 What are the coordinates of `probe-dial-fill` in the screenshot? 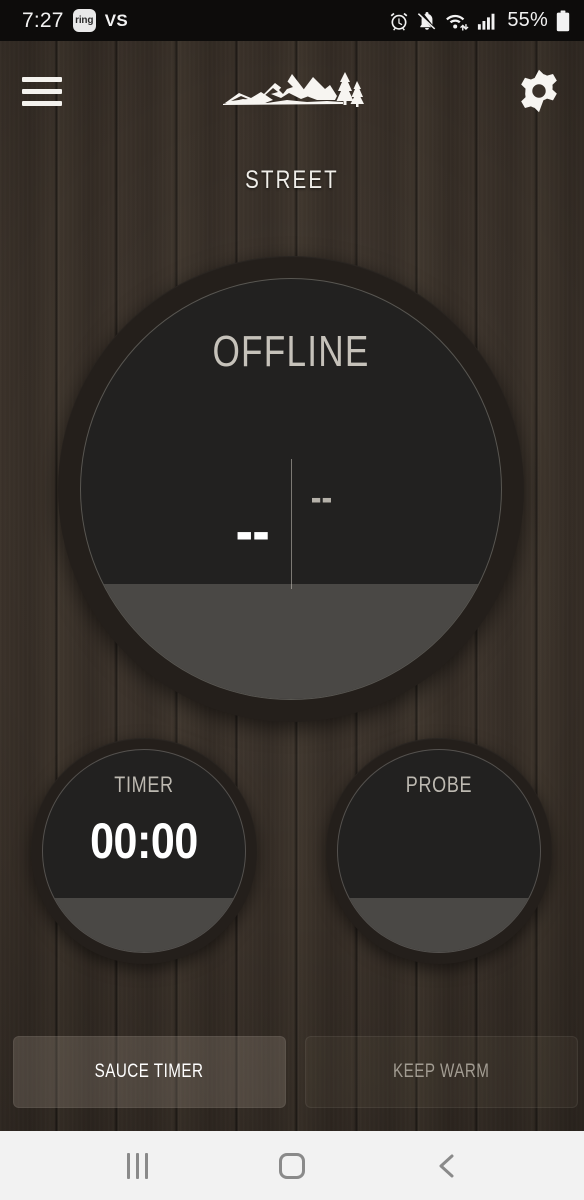 It's located at (439, 925).